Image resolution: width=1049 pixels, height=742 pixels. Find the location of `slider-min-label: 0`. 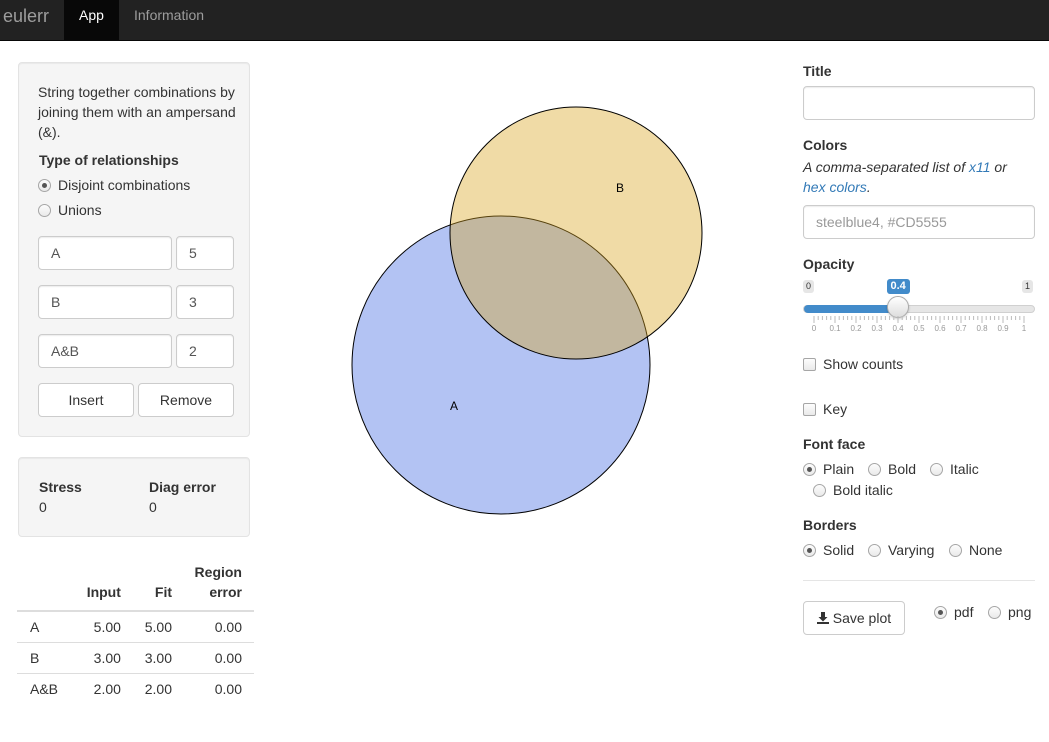

slider-min-label: 0 is located at coordinates (809, 286).